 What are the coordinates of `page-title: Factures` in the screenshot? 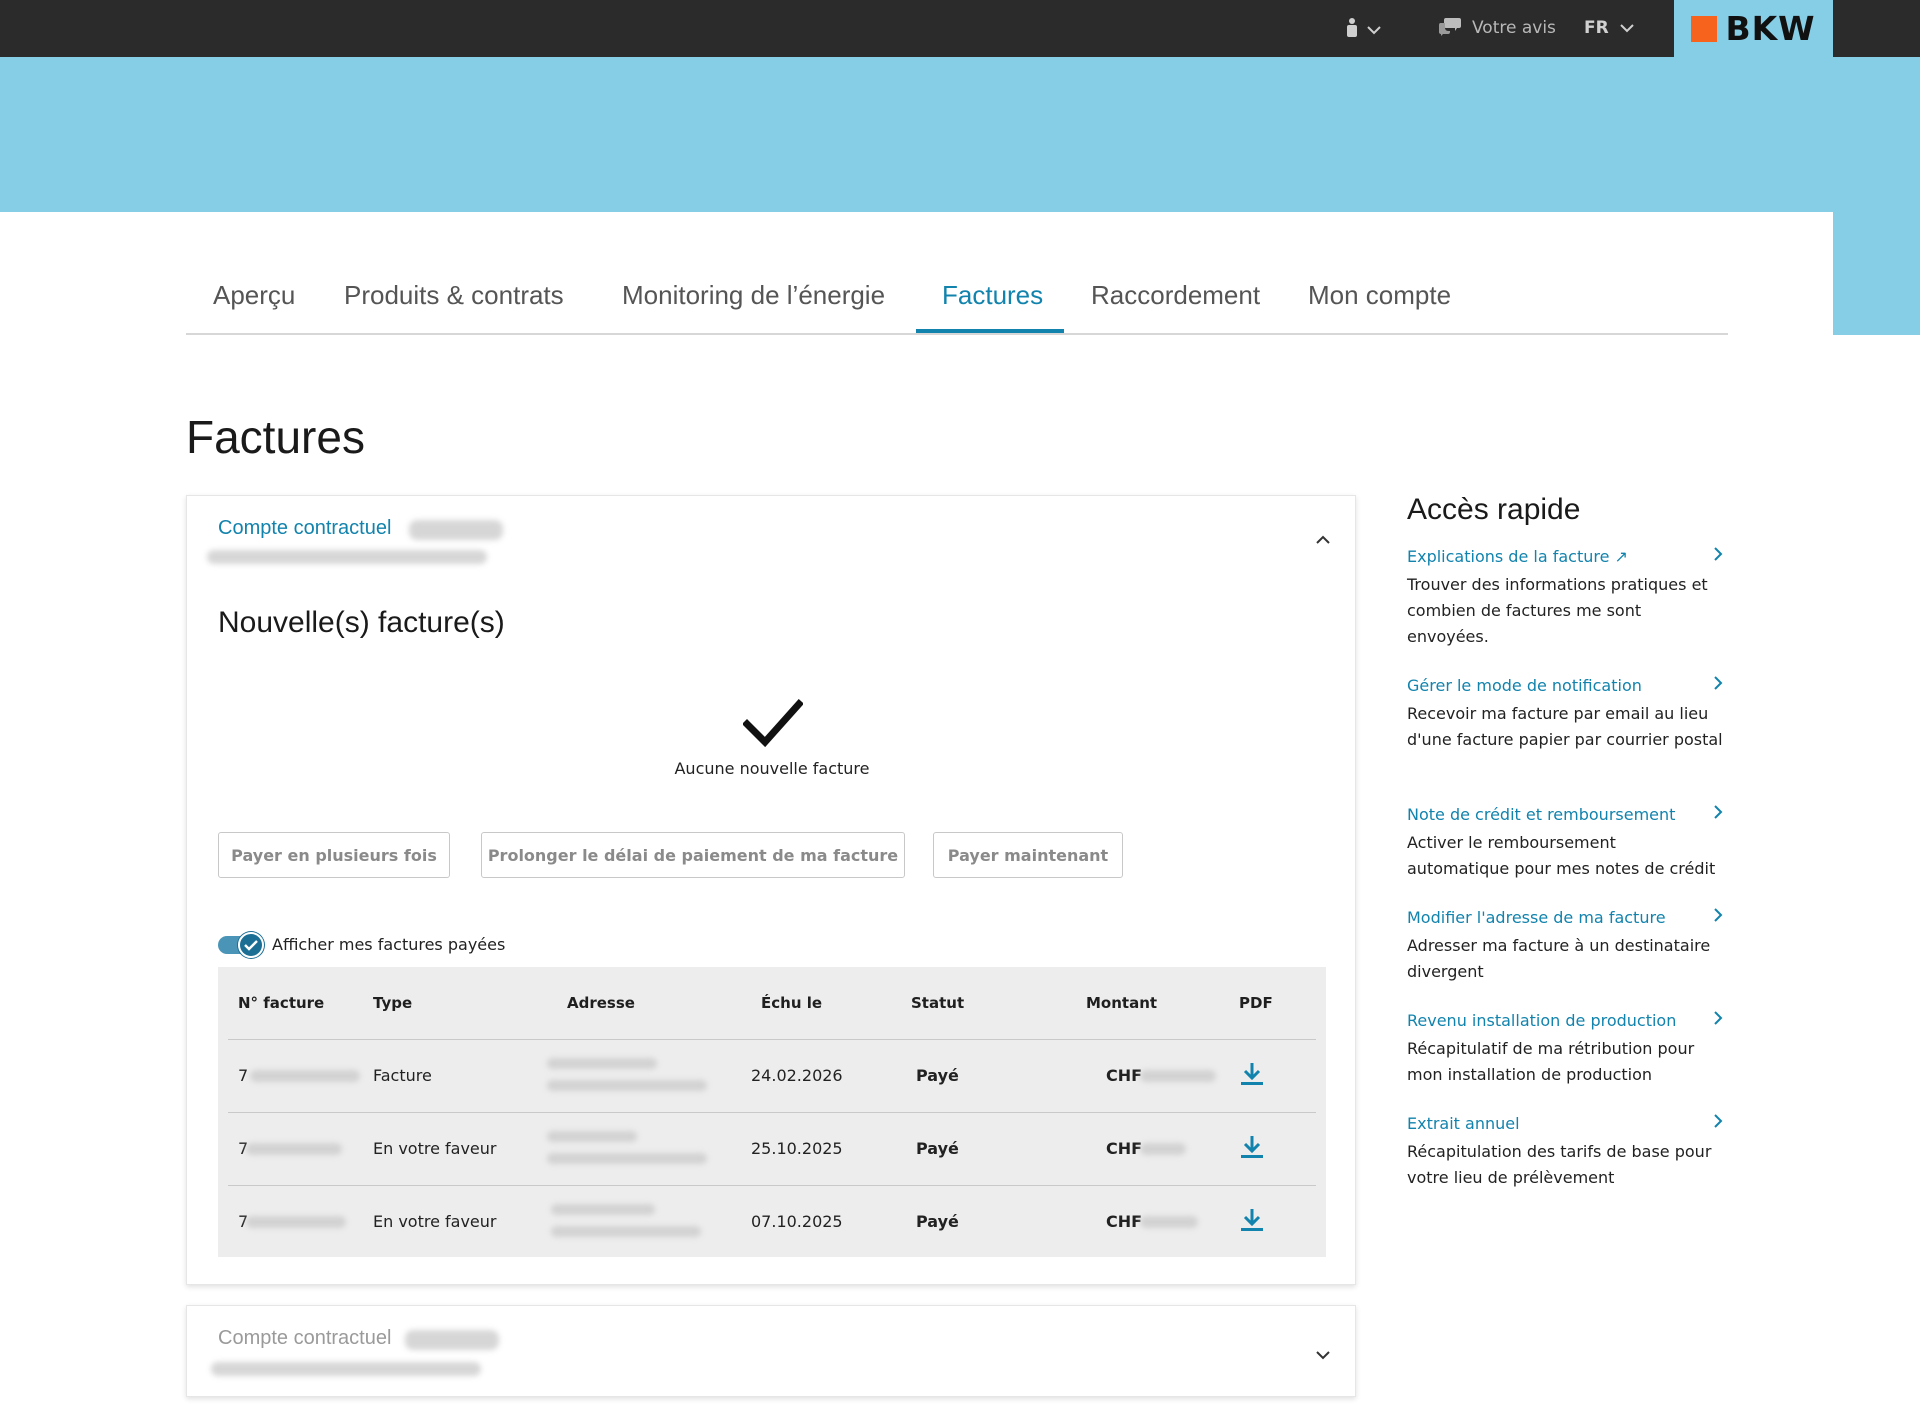 It's located at (275, 437).